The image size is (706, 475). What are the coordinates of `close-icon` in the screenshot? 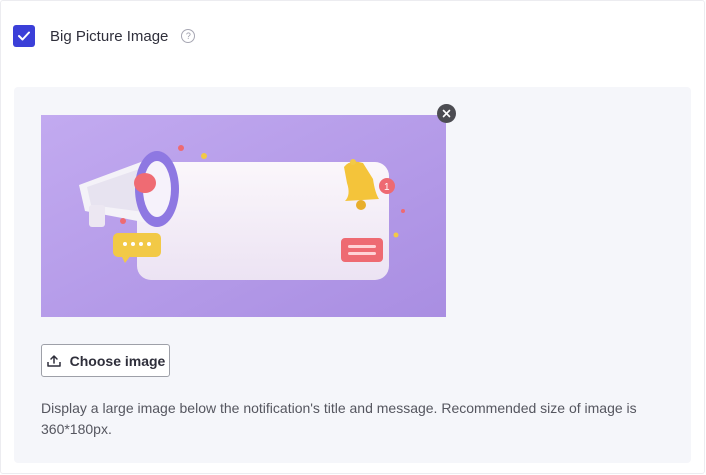 It's located at (446, 113).